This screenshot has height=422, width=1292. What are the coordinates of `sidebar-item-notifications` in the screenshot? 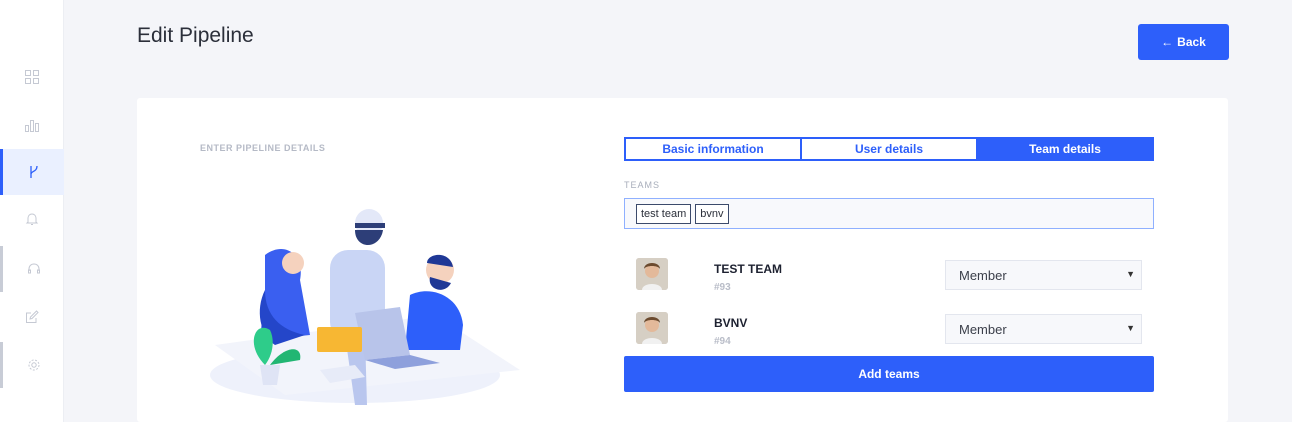 It's located at (32, 219).